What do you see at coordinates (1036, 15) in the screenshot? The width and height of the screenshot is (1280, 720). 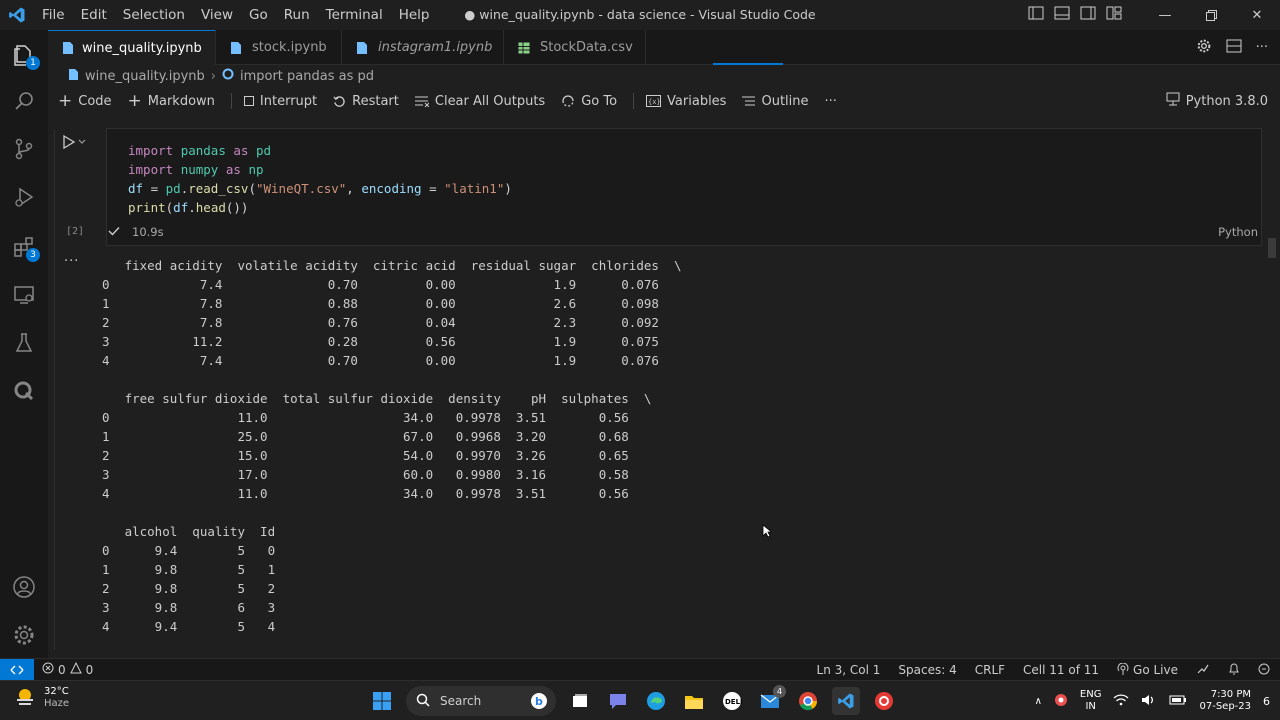 I see `toggle-primary-sidebar-icon` at bounding box center [1036, 15].